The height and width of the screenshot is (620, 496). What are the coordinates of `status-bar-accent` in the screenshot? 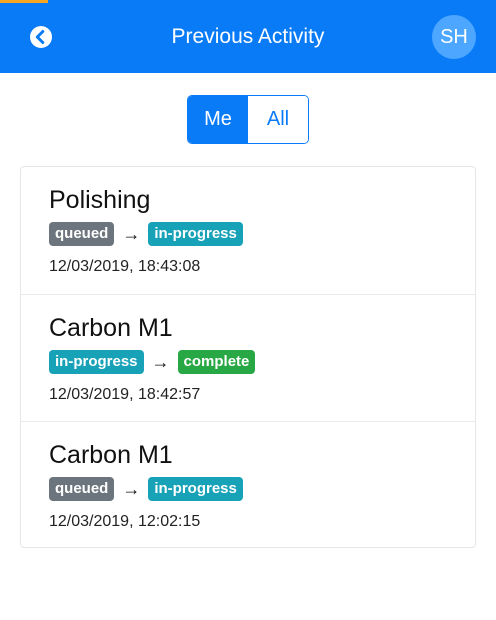 It's located at (24, 1).